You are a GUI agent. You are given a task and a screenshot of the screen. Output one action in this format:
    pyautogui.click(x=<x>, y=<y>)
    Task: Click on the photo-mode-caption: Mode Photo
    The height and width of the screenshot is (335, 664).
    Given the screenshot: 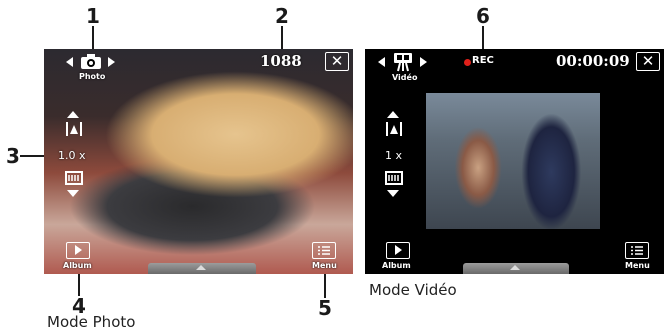 What is the action you would take?
    pyautogui.click(x=91, y=322)
    